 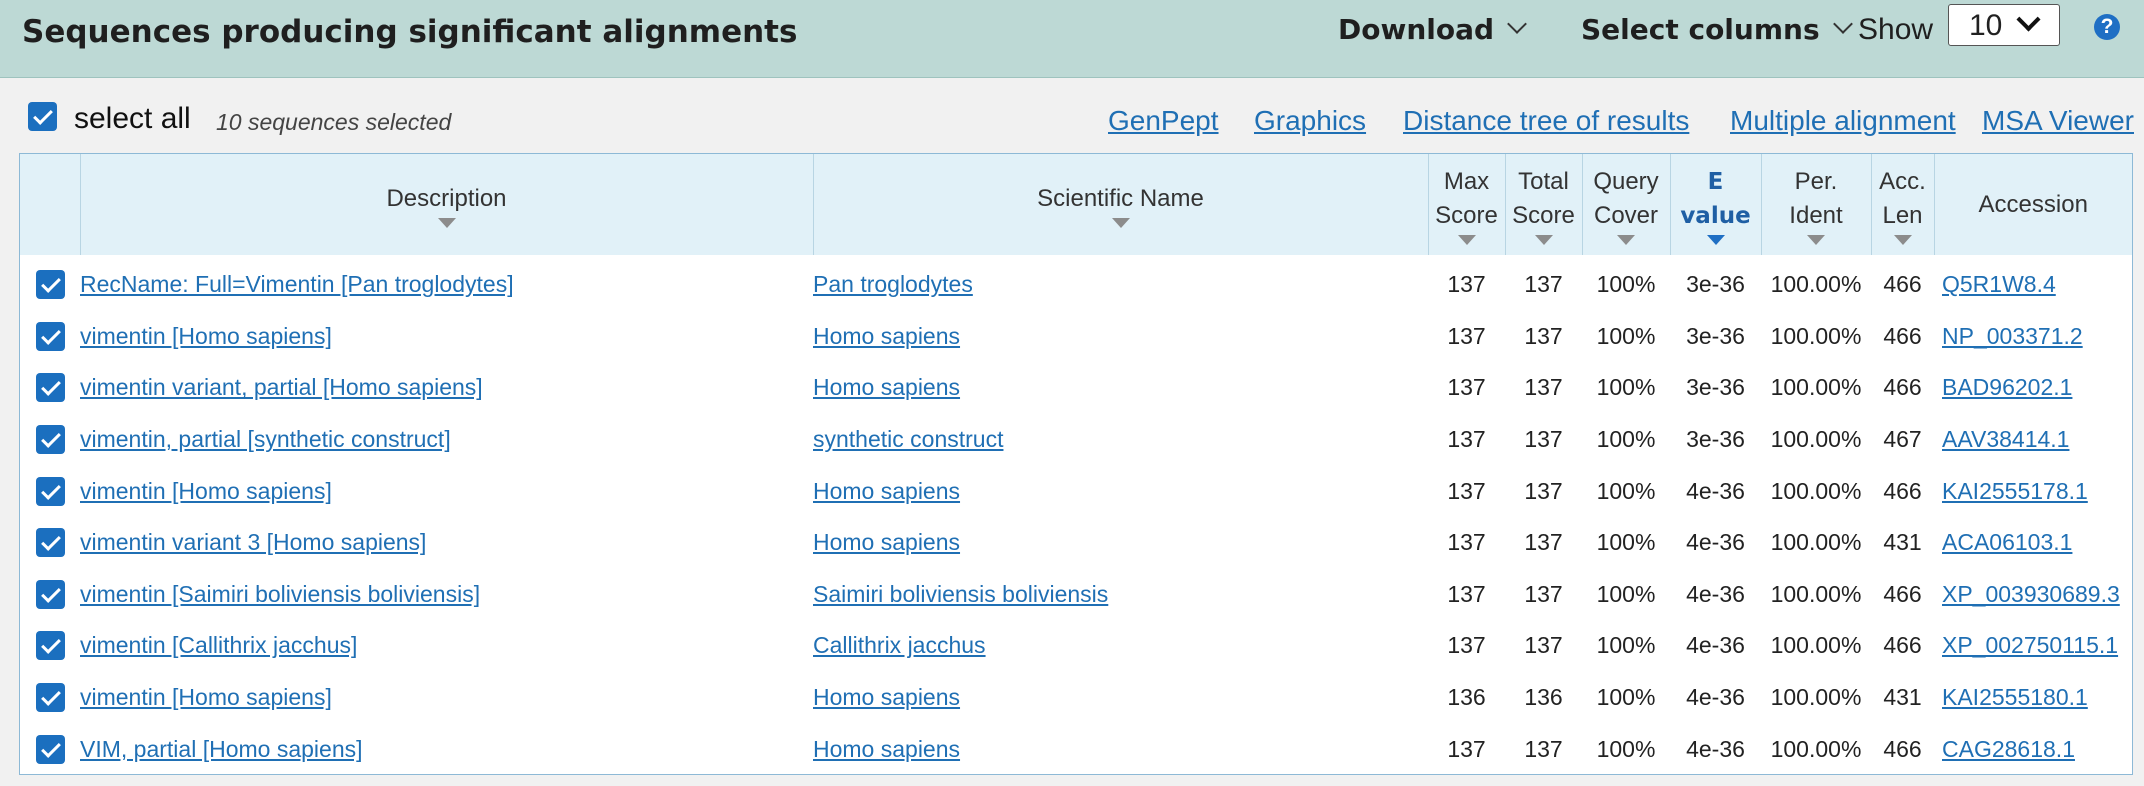 I want to click on col-per-ident: Per. Ident, so click(x=1815, y=204).